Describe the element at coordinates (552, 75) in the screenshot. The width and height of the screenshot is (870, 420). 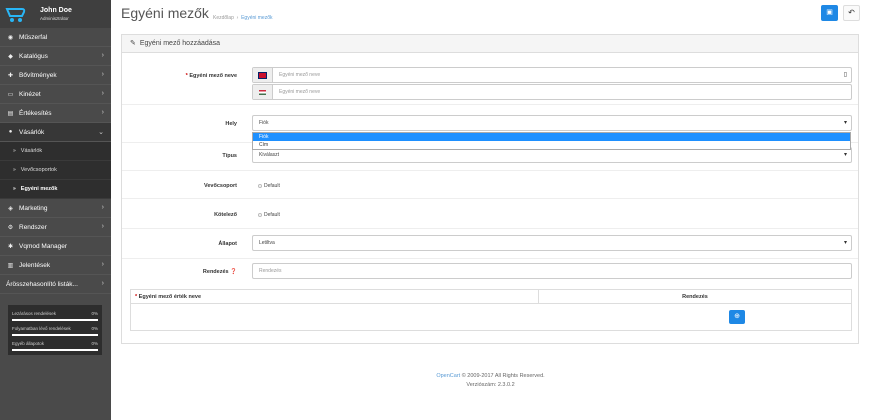
I see `name-input-en: Egyéni mező neve ▯` at that location.